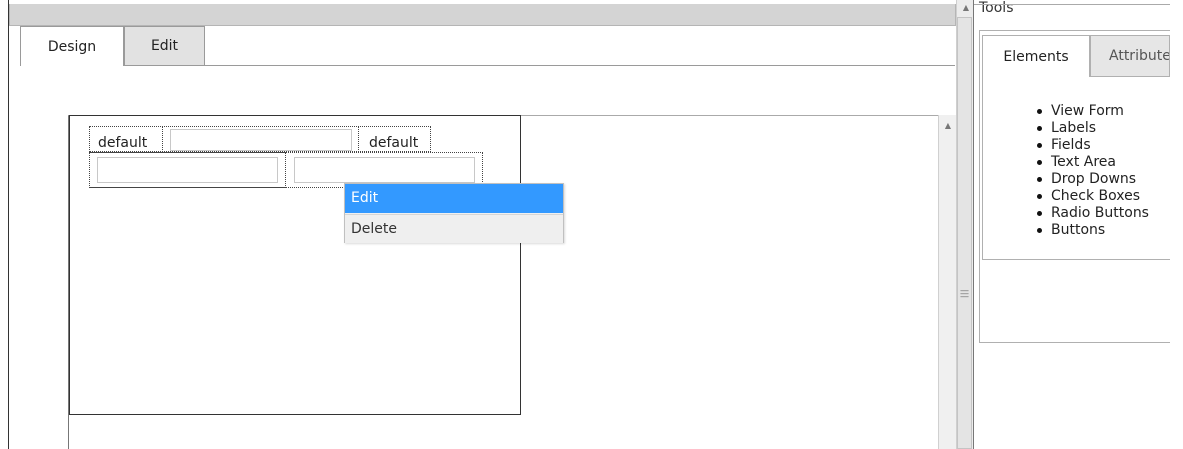  What do you see at coordinates (454, 228) in the screenshot?
I see `context-menu-delete: Delete` at bounding box center [454, 228].